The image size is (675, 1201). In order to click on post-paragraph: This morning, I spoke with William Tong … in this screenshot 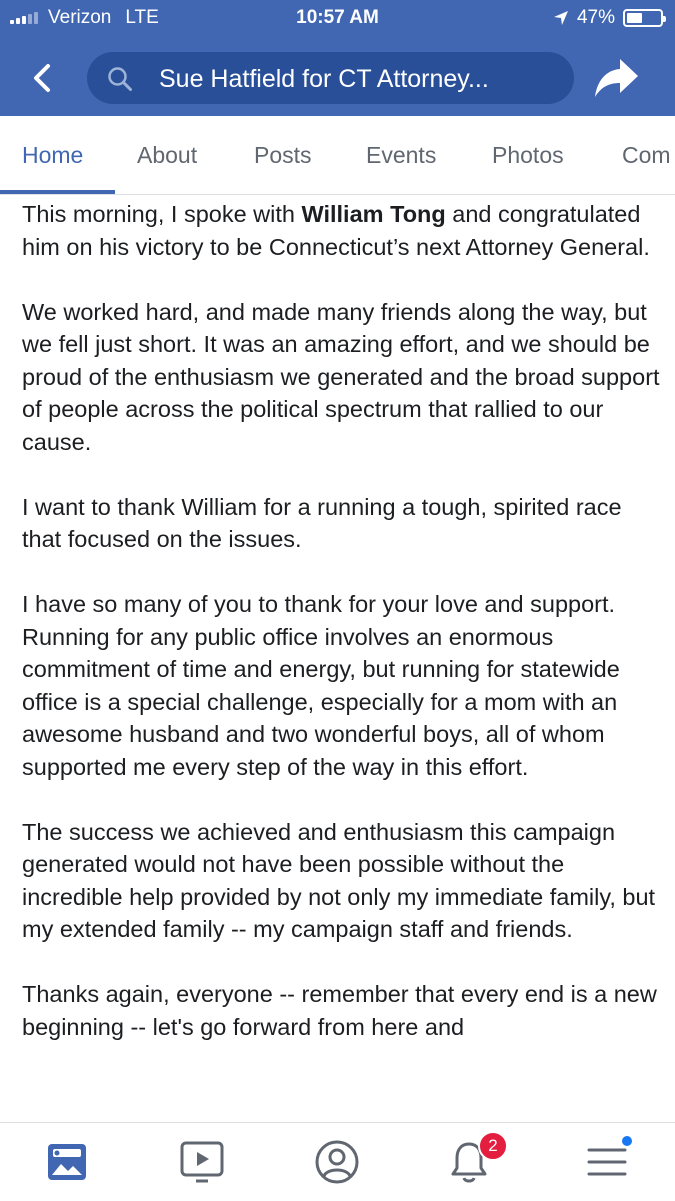, I will do `click(342, 230)`.